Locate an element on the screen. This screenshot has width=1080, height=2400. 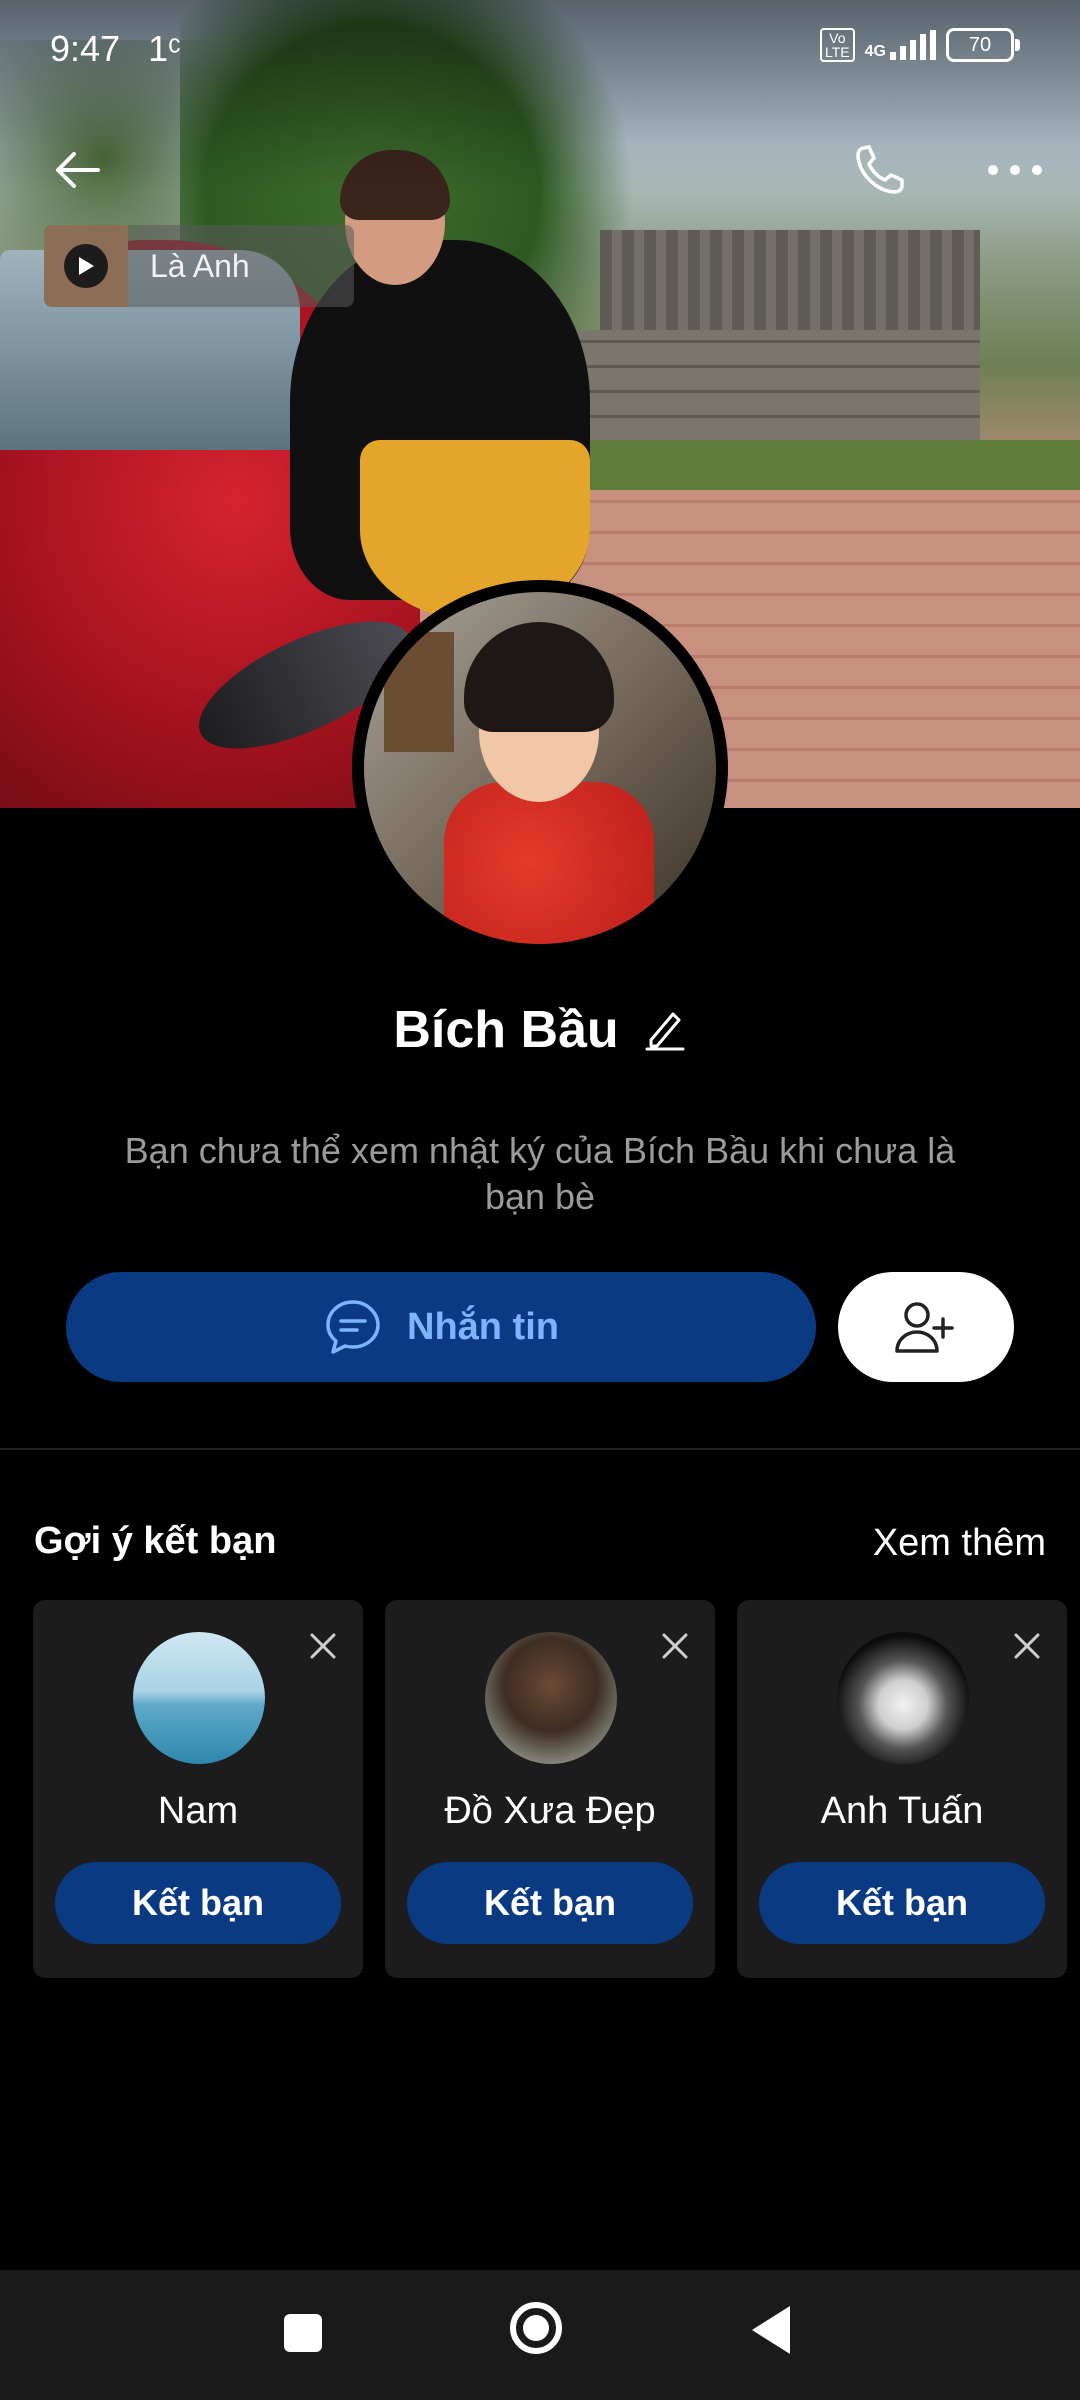
status-clock: 9:47 is located at coordinates (85, 48).